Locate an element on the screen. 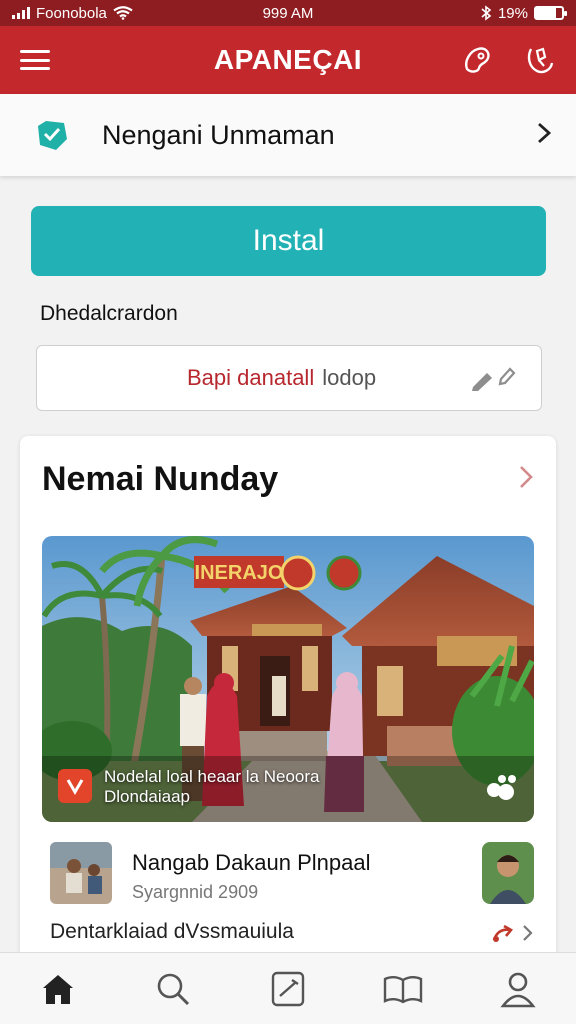 This screenshot has height=1024, width=576. search-icon is located at coordinates (173, 989).